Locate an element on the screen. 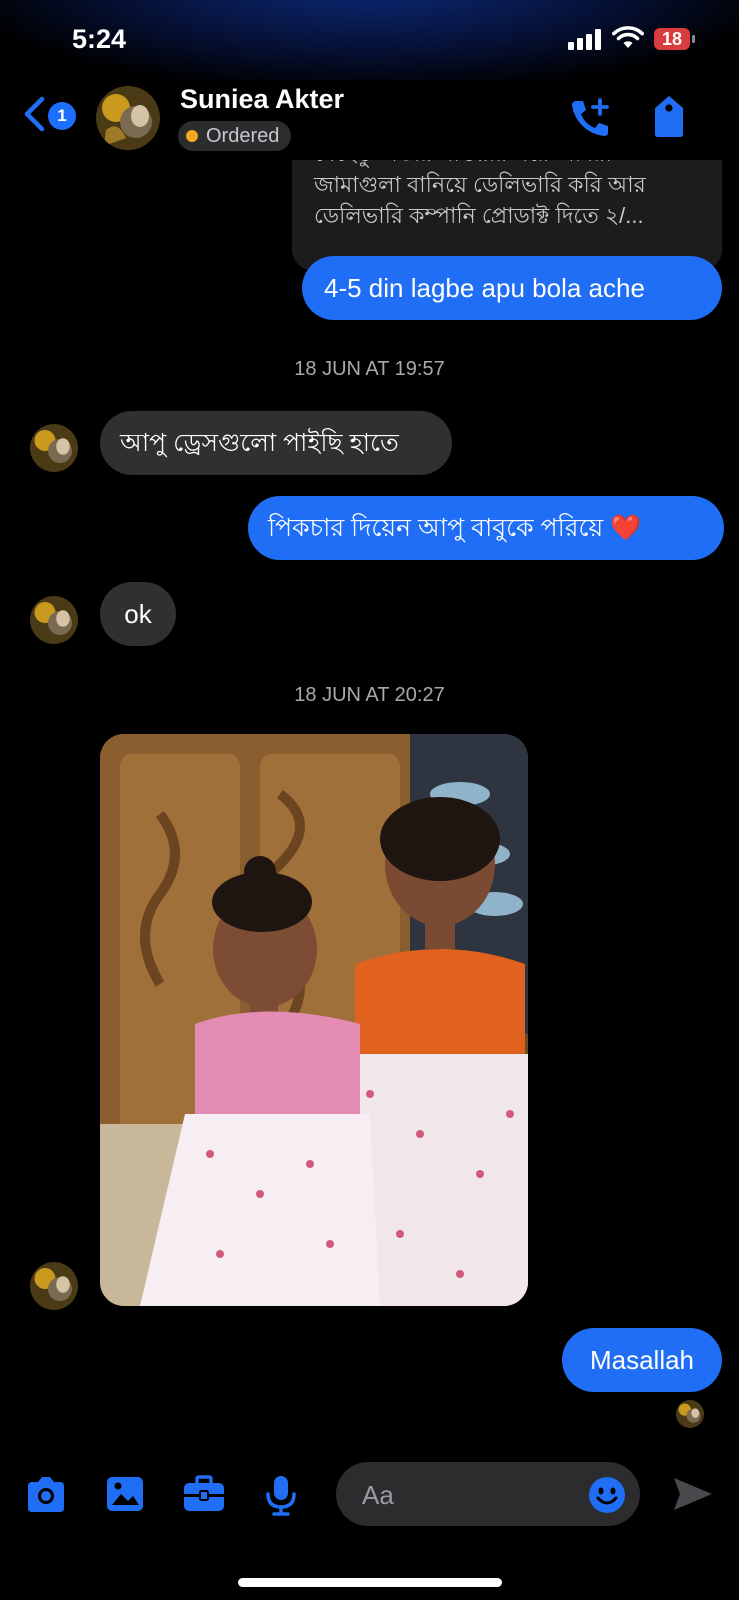  battery-level: 18 is located at coordinates (672, 39).